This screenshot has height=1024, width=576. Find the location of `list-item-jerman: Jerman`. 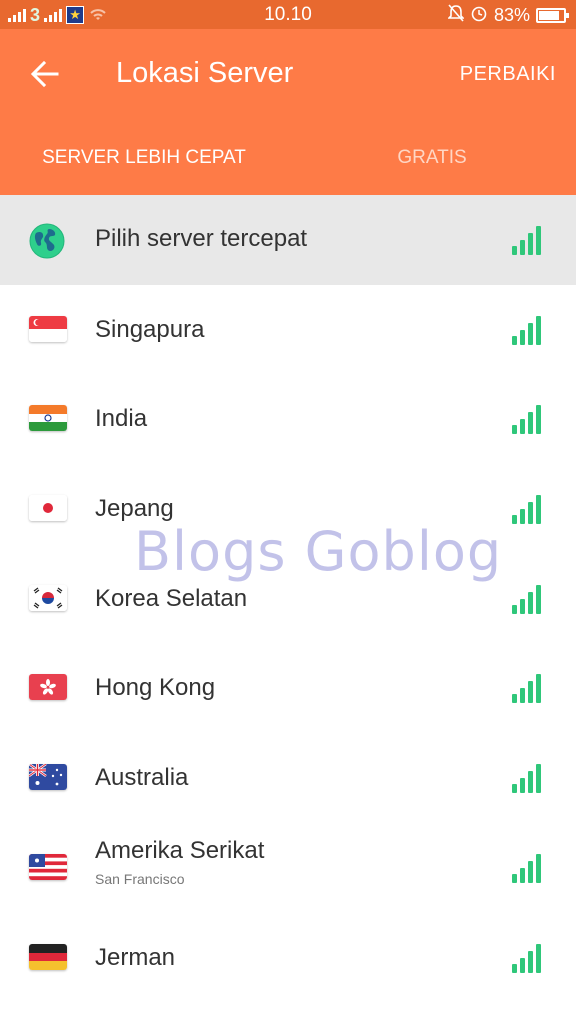

list-item-jerman: Jerman is located at coordinates (288, 958).